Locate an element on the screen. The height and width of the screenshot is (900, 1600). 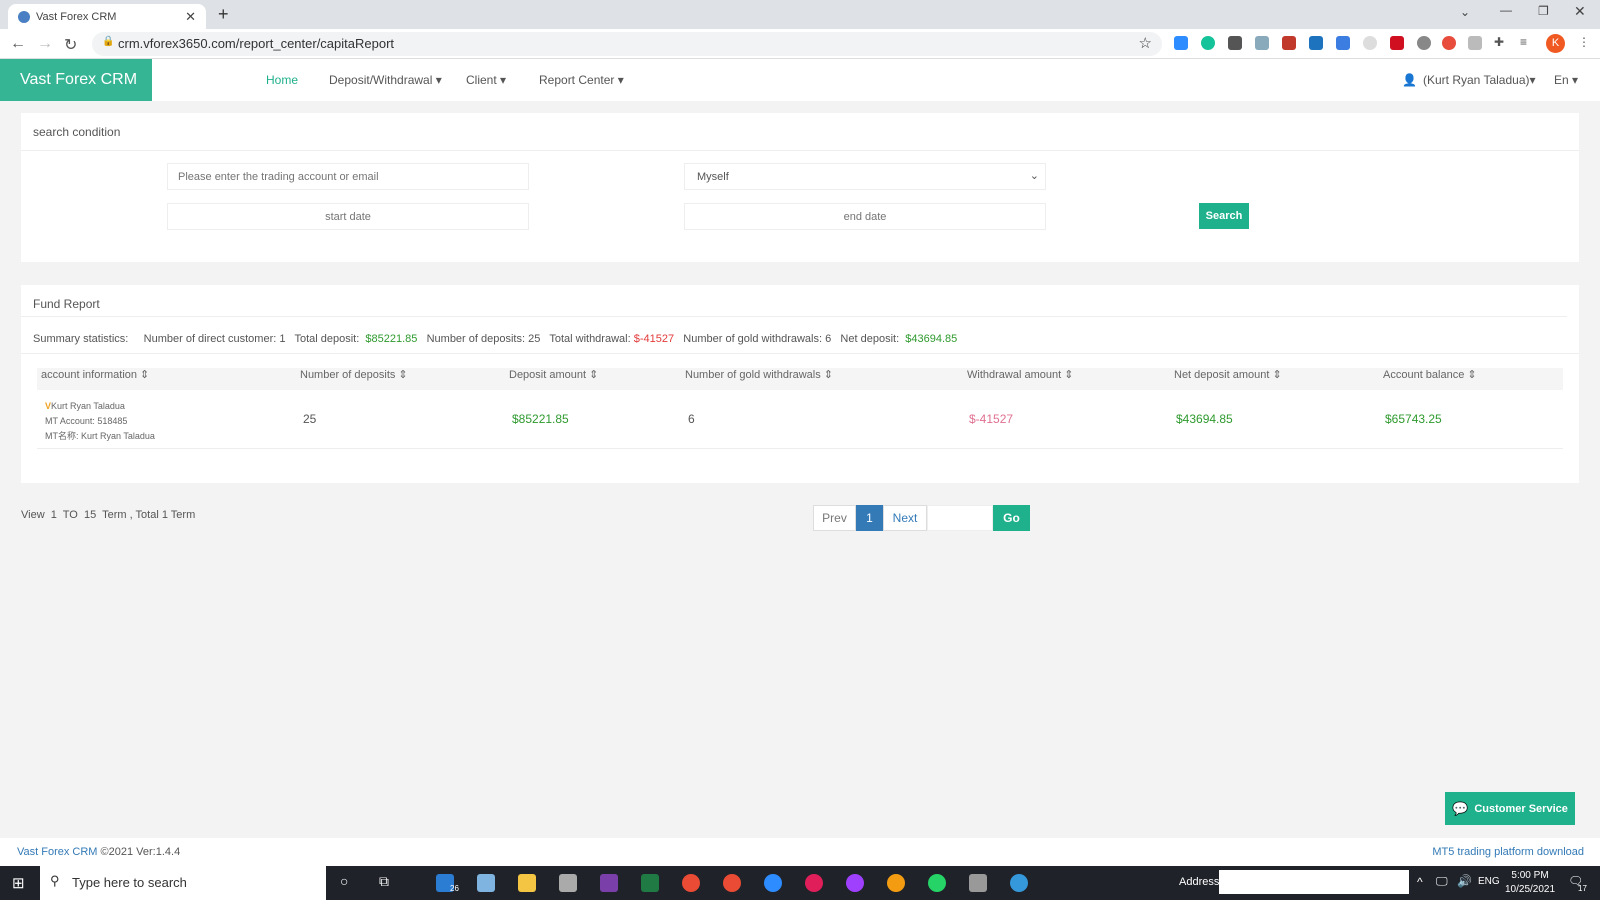
back-icon: ← is located at coordinates (18, 44).